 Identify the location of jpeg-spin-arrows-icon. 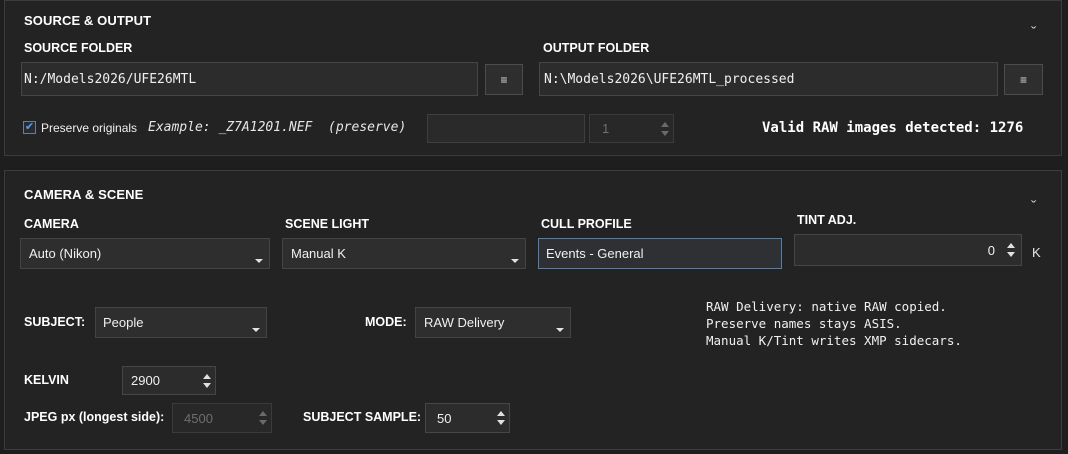
(263, 418).